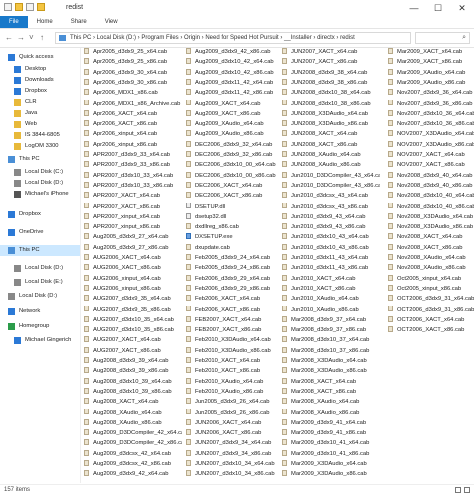 The width and height of the screenshot is (474, 496). What do you see at coordinates (42, 37) in the screenshot?
I see `up-button: ↑` at bounding box center [42, 37].